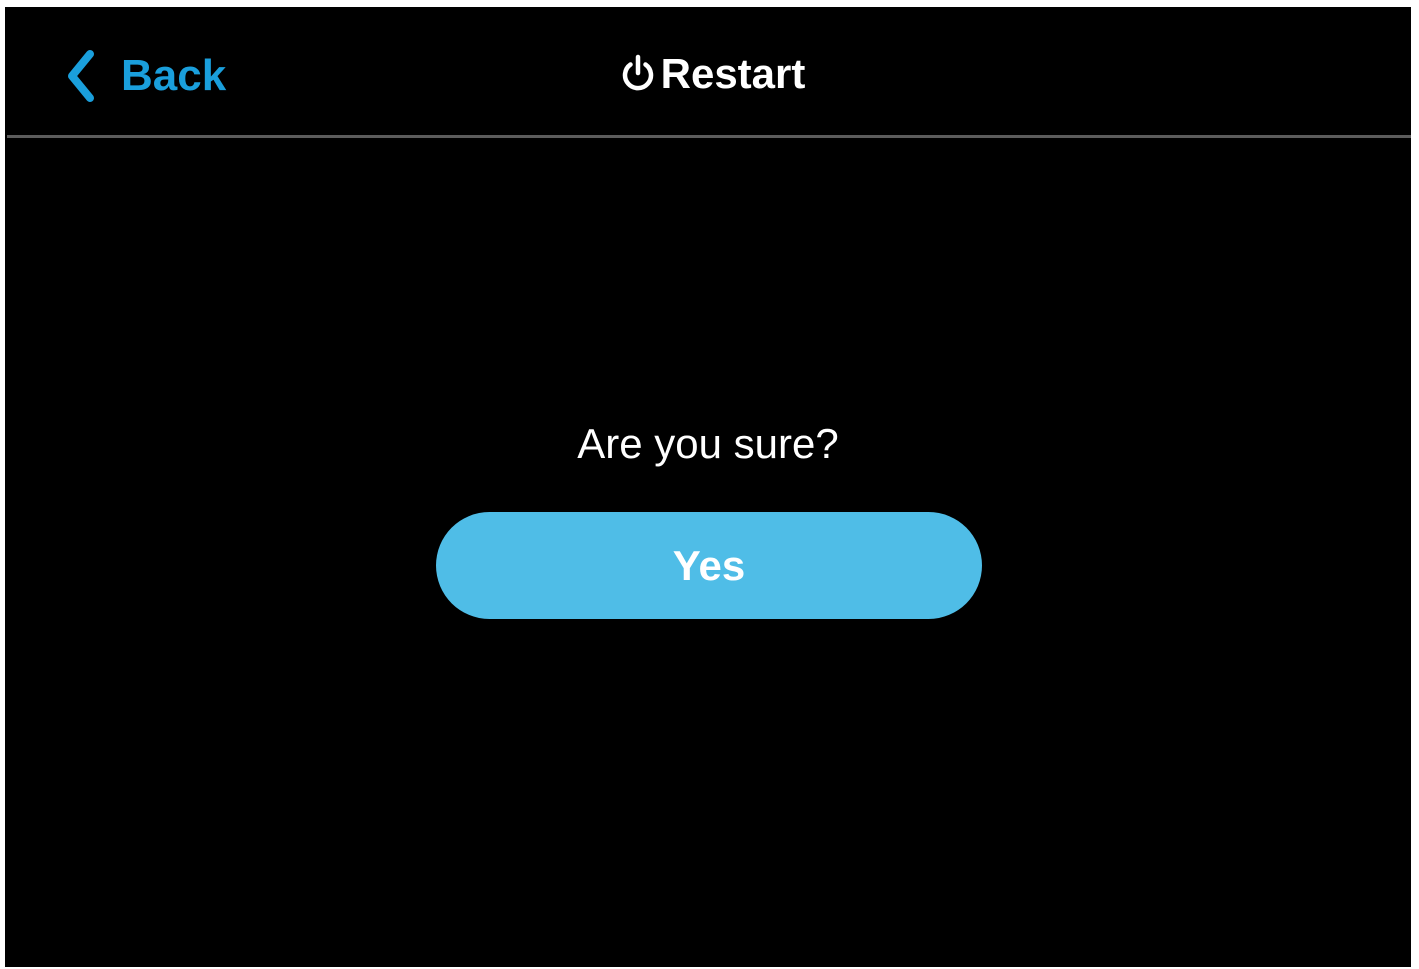 The height and width of the screenshot is (969, 1419). Describe the element at coordinates (638, 74) in the screenshot. I see `power-icon` at that location.